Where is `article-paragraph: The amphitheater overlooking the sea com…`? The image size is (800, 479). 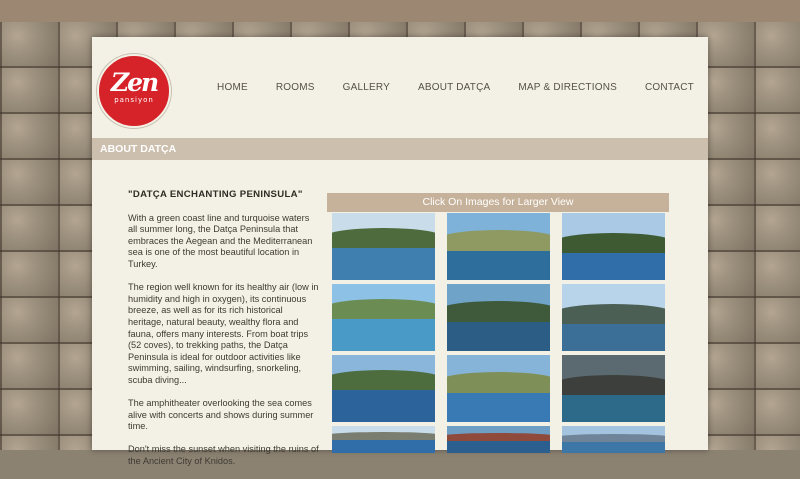
article-paragraph: The amphitheater overlooking the sea com… is located at coordinates (221, 415).